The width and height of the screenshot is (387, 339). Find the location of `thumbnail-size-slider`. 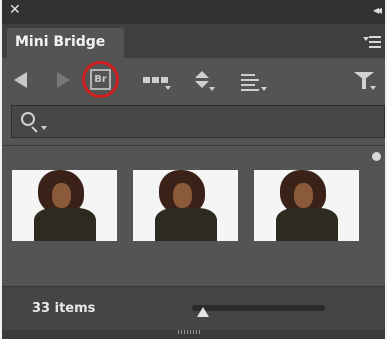

thumbnail-size-slider is located at coordinates (258, 311).